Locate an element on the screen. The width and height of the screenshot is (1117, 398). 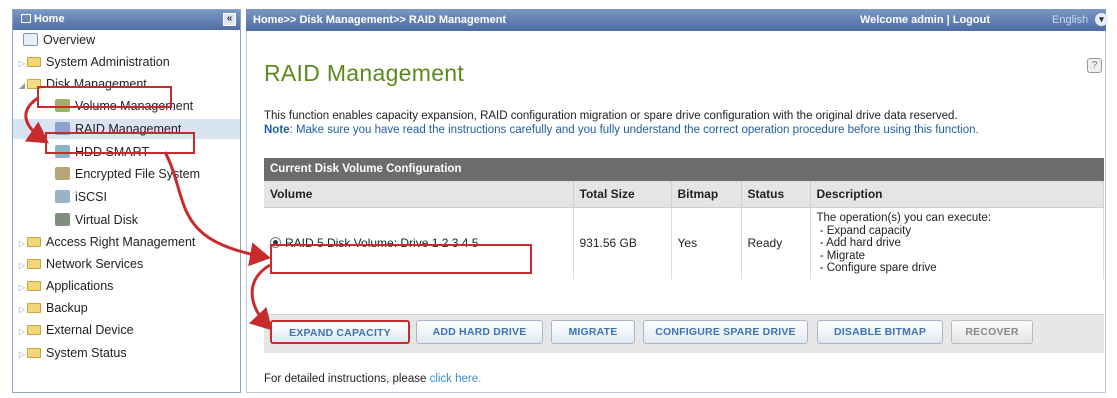
sidebar-item-backup: ▷ Backup is located at coordinates (52, 308).